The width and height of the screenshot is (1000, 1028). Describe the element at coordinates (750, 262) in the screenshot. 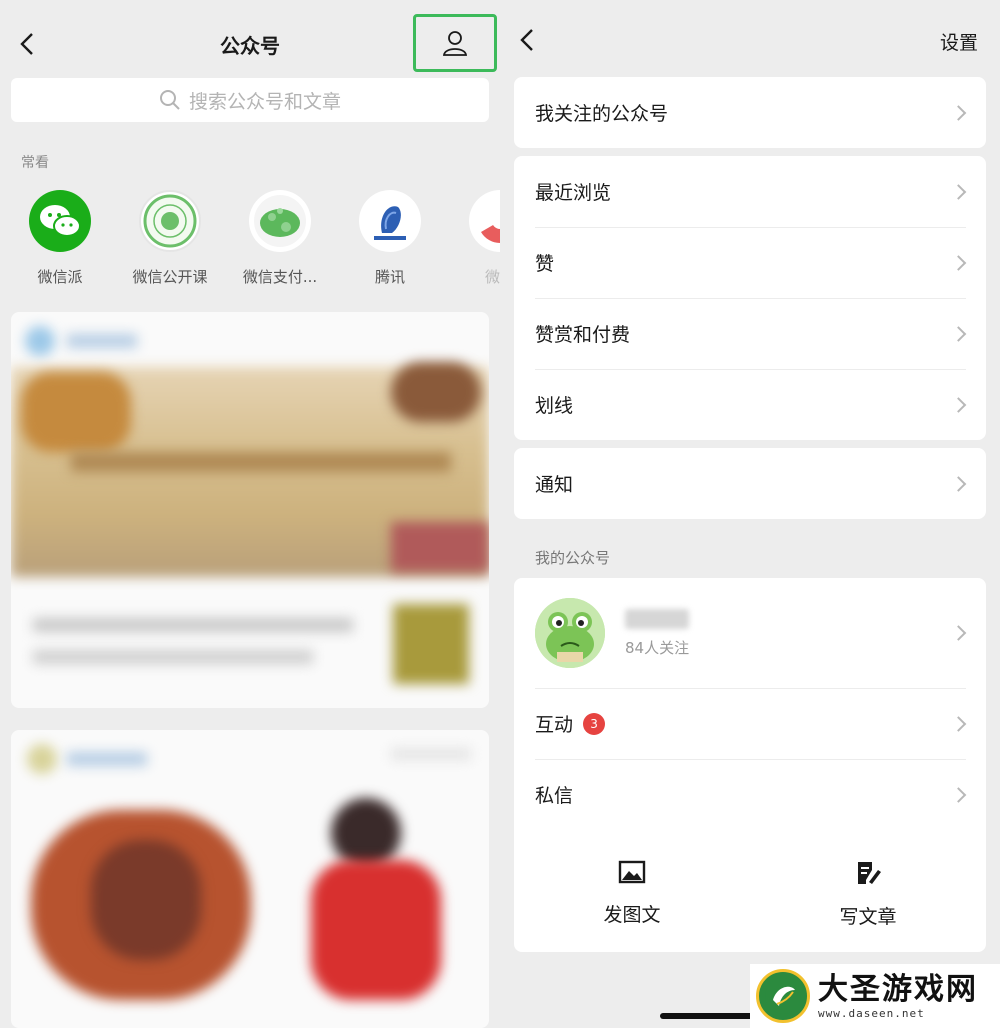

I see `menu-item-likes: 赞` at that location.